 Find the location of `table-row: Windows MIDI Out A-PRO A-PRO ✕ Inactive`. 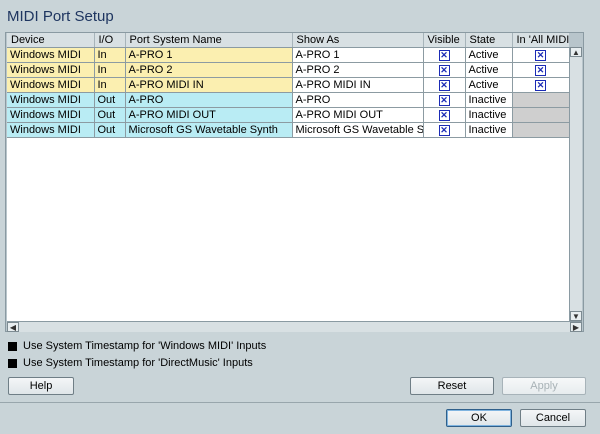

table-row: Windows MIDI Out A-PRO A-PRO ✕ Inactive is located at coordinates (288, 100).